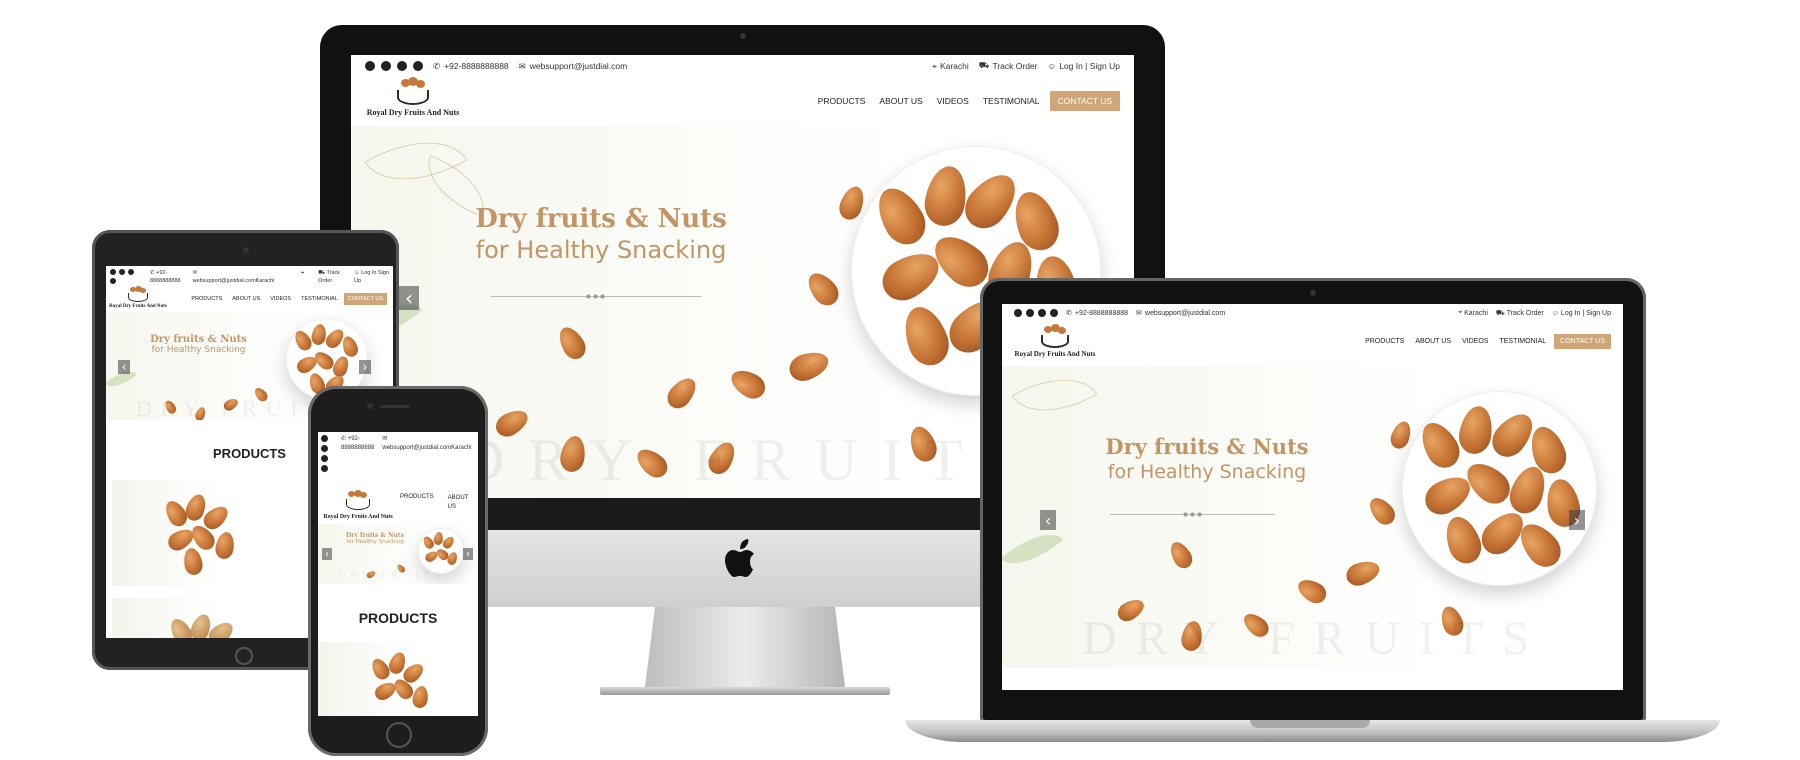  Describe the element at coordinates (358, 281) in the screenshot. I see `login-text-2: Up` at that location.